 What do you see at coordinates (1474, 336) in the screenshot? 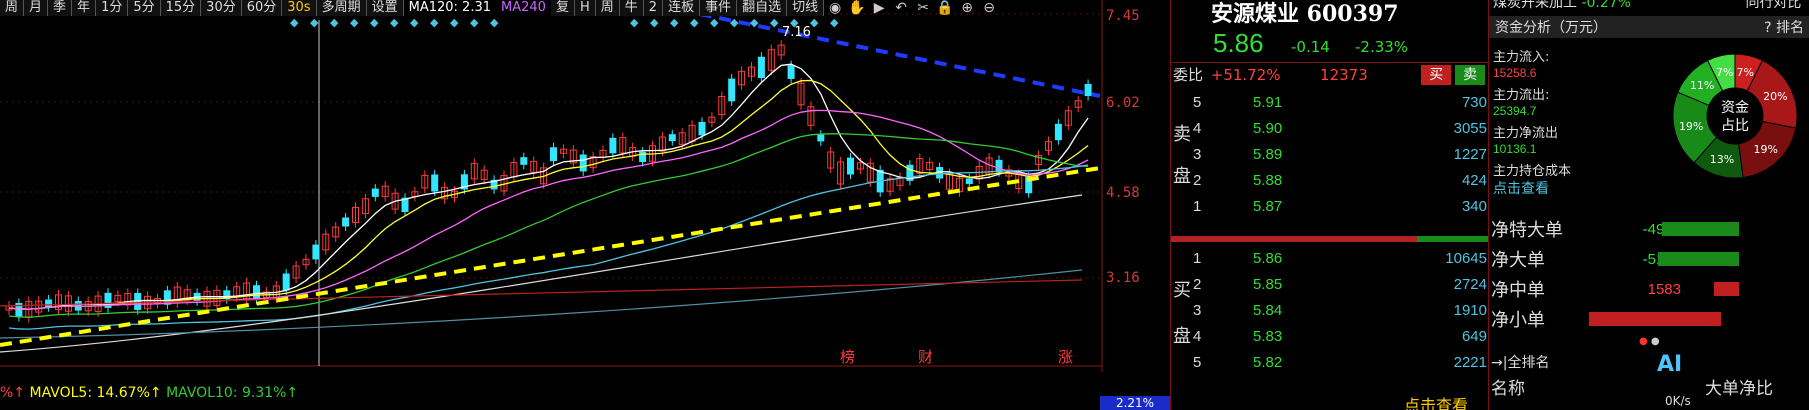
I see `bid-qty: 649` at bounding box center [1474, 336].